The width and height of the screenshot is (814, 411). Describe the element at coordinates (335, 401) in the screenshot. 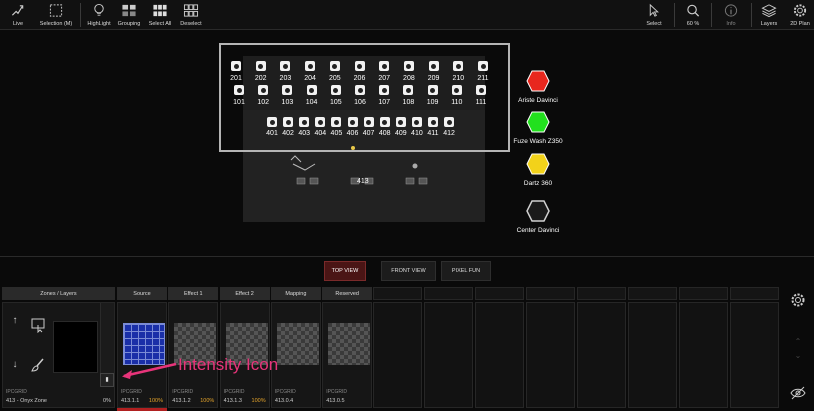

I see `layer-name: 413.0.5` at that location.